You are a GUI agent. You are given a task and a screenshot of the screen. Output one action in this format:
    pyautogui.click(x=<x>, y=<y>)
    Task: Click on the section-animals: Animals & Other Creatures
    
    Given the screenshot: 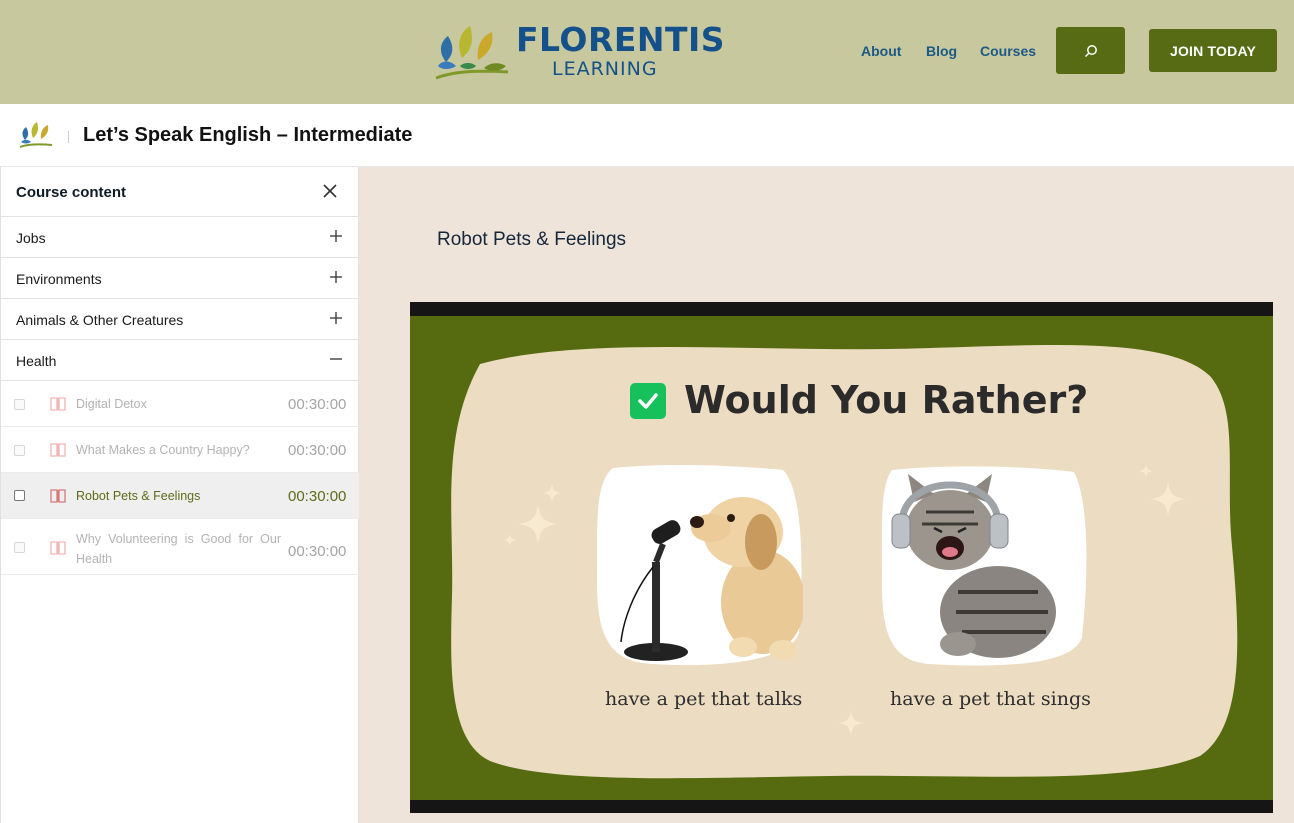 What is the action you would take?
    pyautogui.click(x=180, y=319)
    